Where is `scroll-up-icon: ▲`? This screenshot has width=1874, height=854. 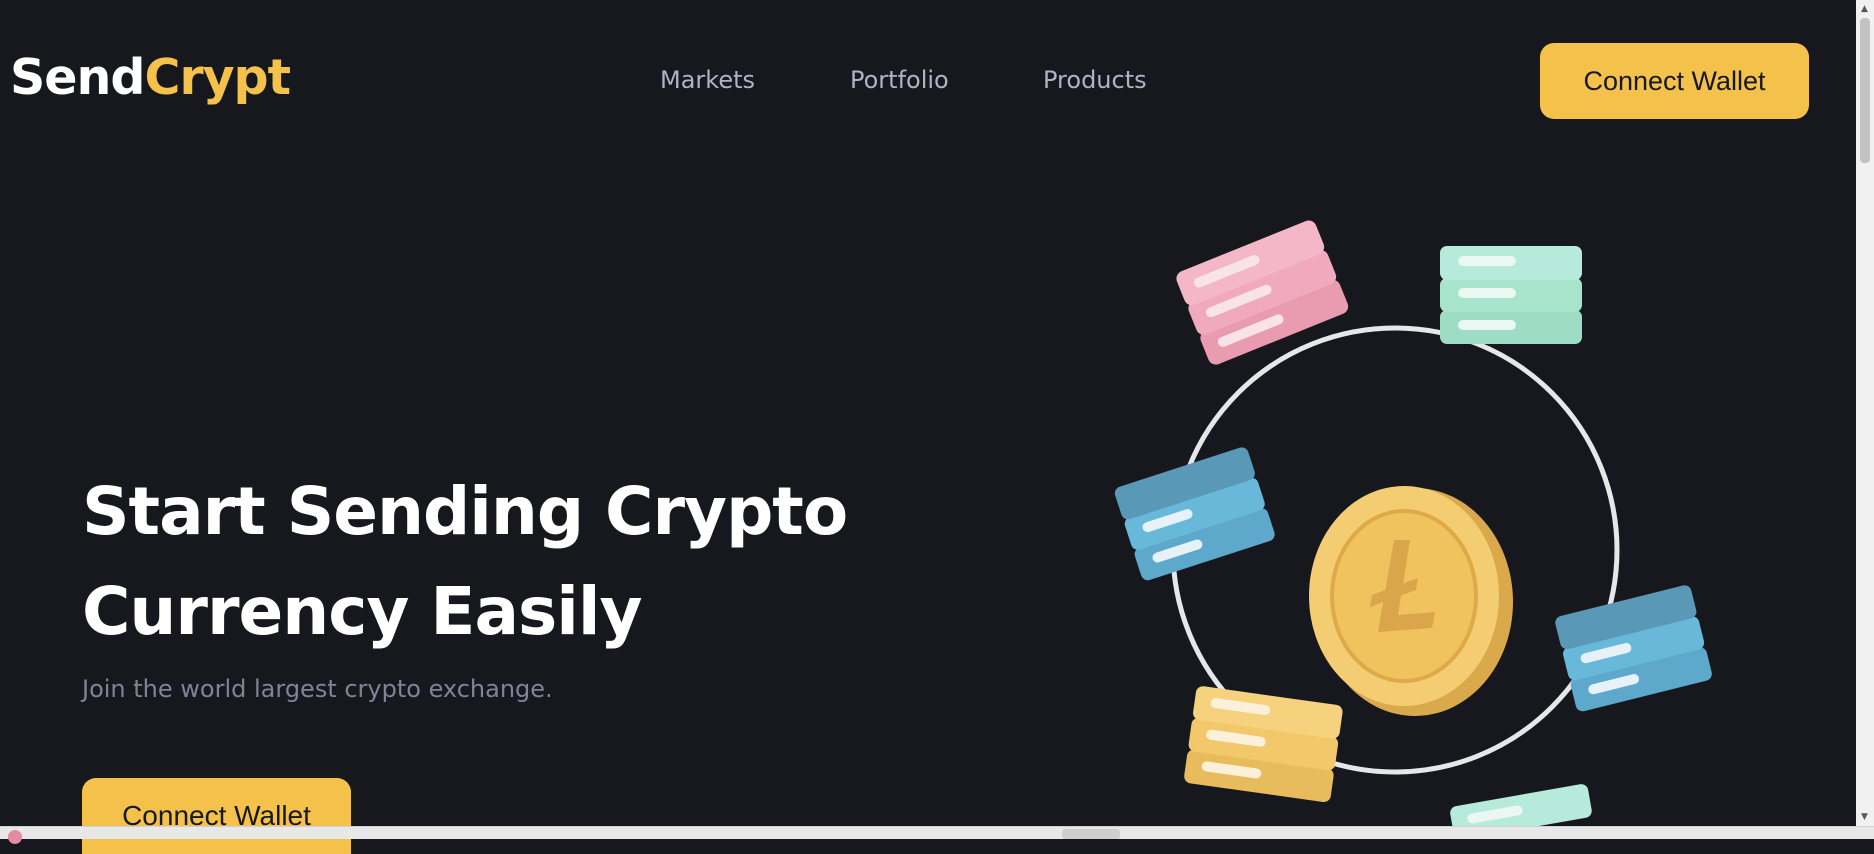
scroll-up-icon: ▲ is located at coordinates (1864, 9).